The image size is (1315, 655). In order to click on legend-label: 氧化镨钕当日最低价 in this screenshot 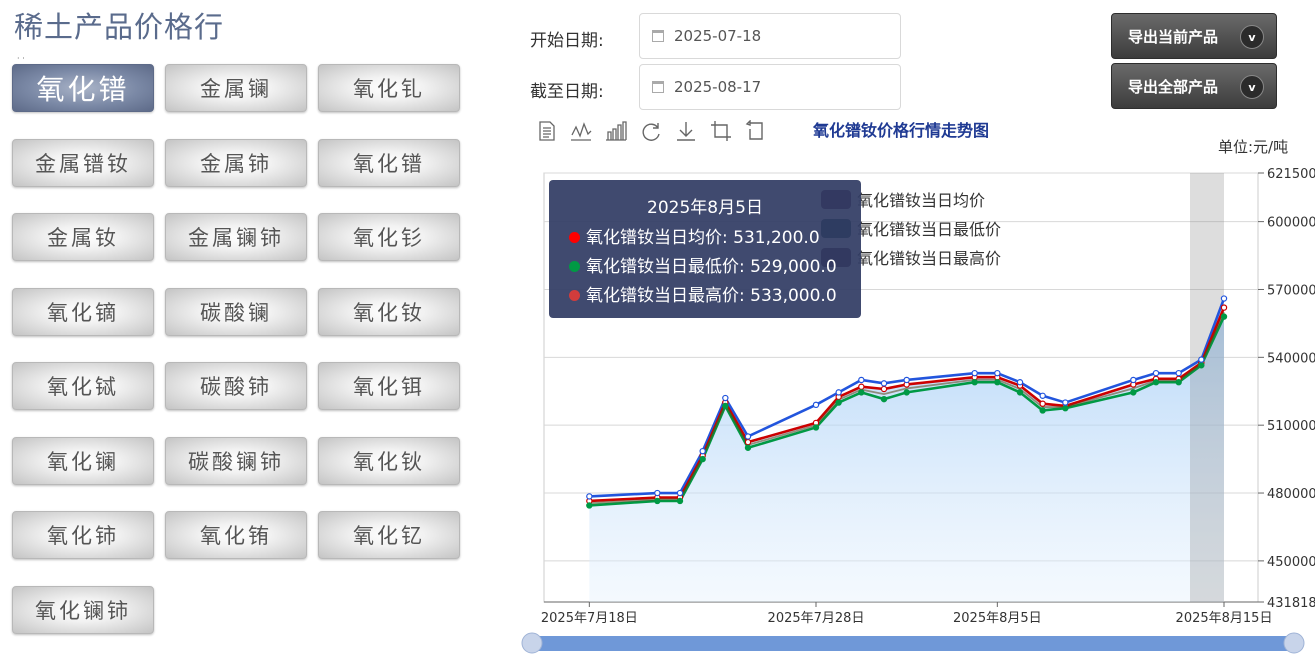, I will do `click(929, 229)`.